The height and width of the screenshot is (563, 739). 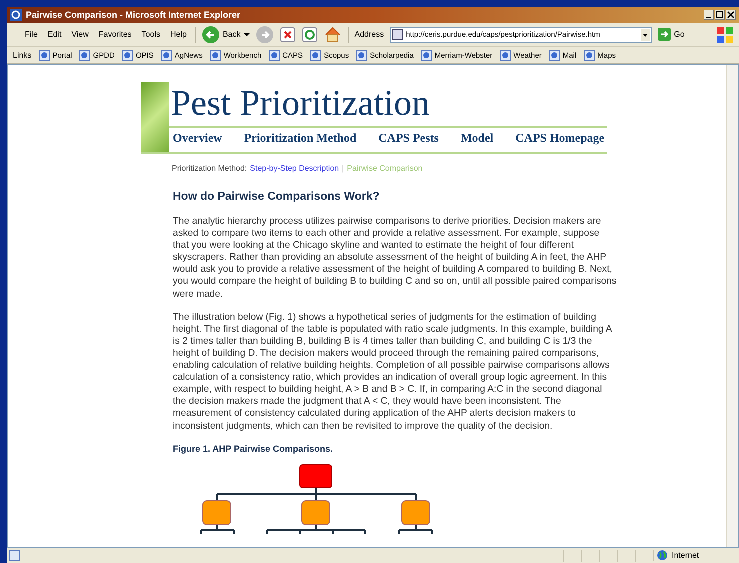 What do you see at coordinates (333, 35) in the screenshot?
I see `home-icon` at bounding box center [333, 35].